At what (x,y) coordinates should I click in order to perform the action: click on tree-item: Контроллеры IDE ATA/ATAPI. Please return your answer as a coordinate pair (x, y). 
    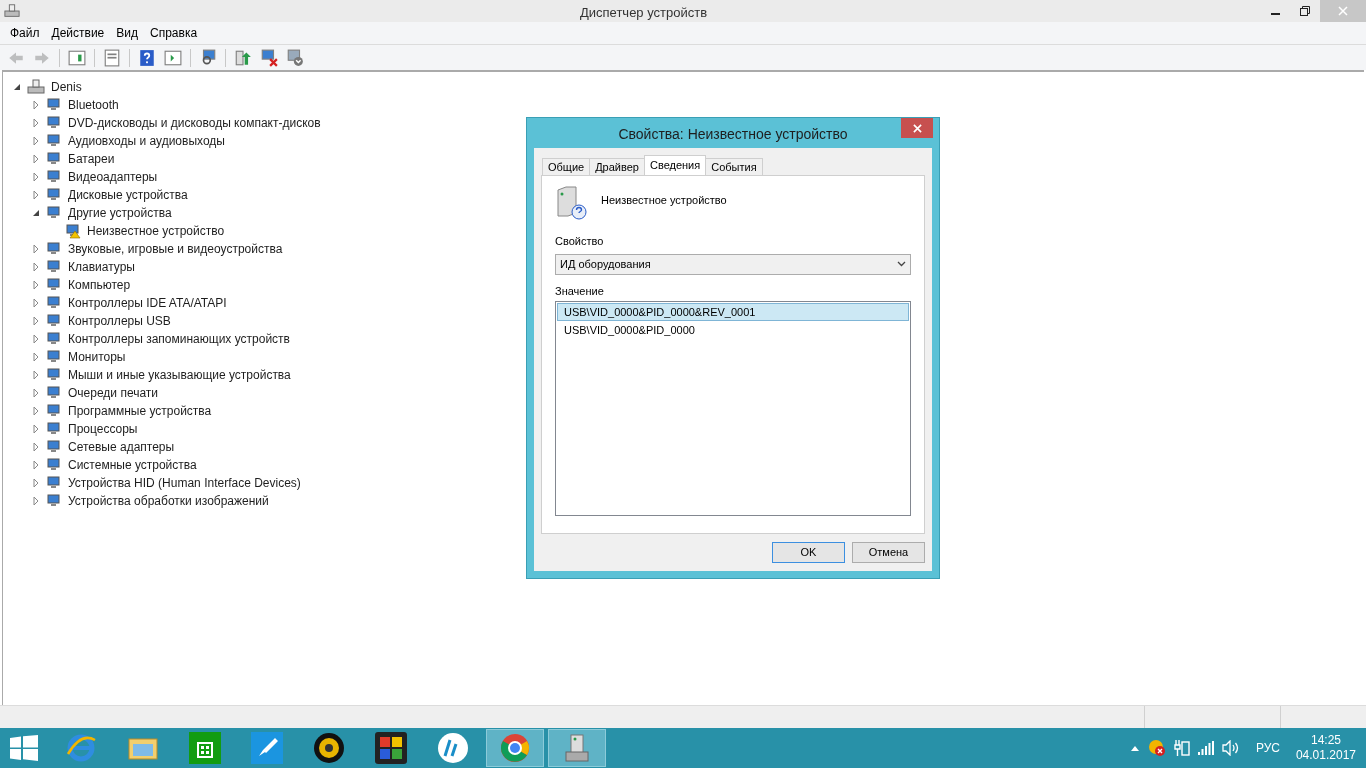
    Looking at the image, I should click on (147, 303).